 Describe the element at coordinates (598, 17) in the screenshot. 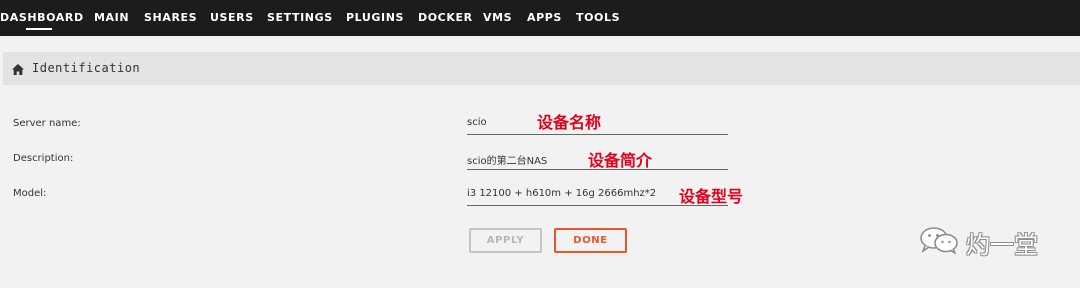

I see `nav-tab-tools: TOOLS` at that location.